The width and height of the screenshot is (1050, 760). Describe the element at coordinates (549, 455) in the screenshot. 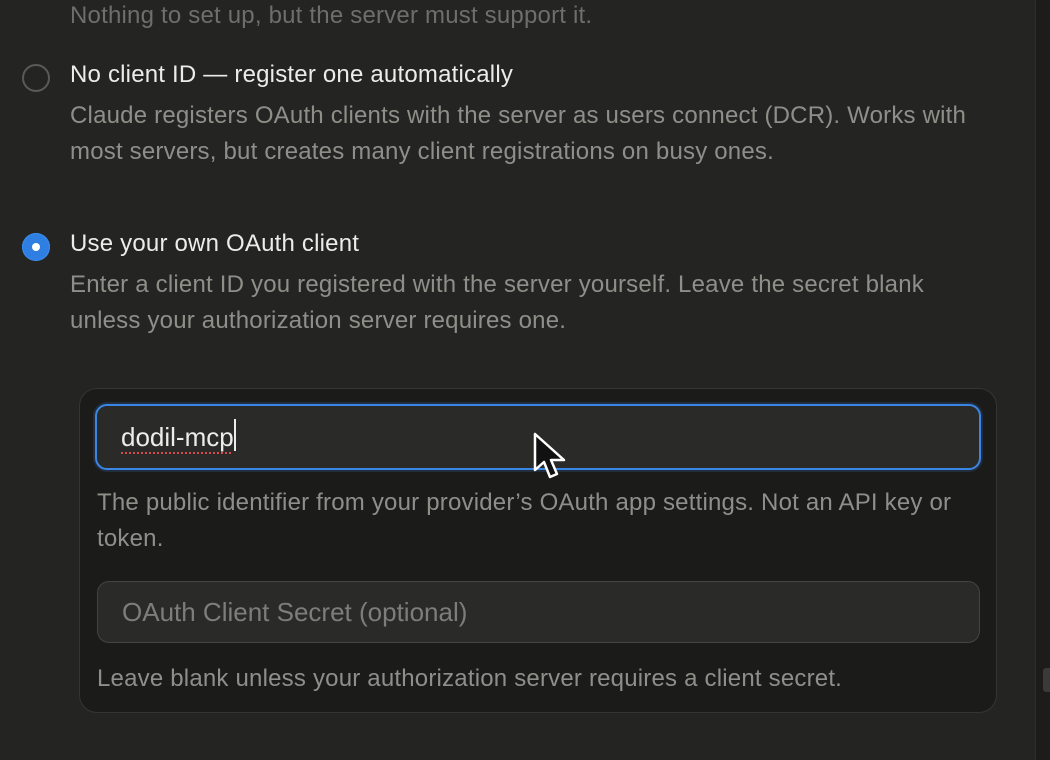

I see `mouse-pointer-icon` at that location.